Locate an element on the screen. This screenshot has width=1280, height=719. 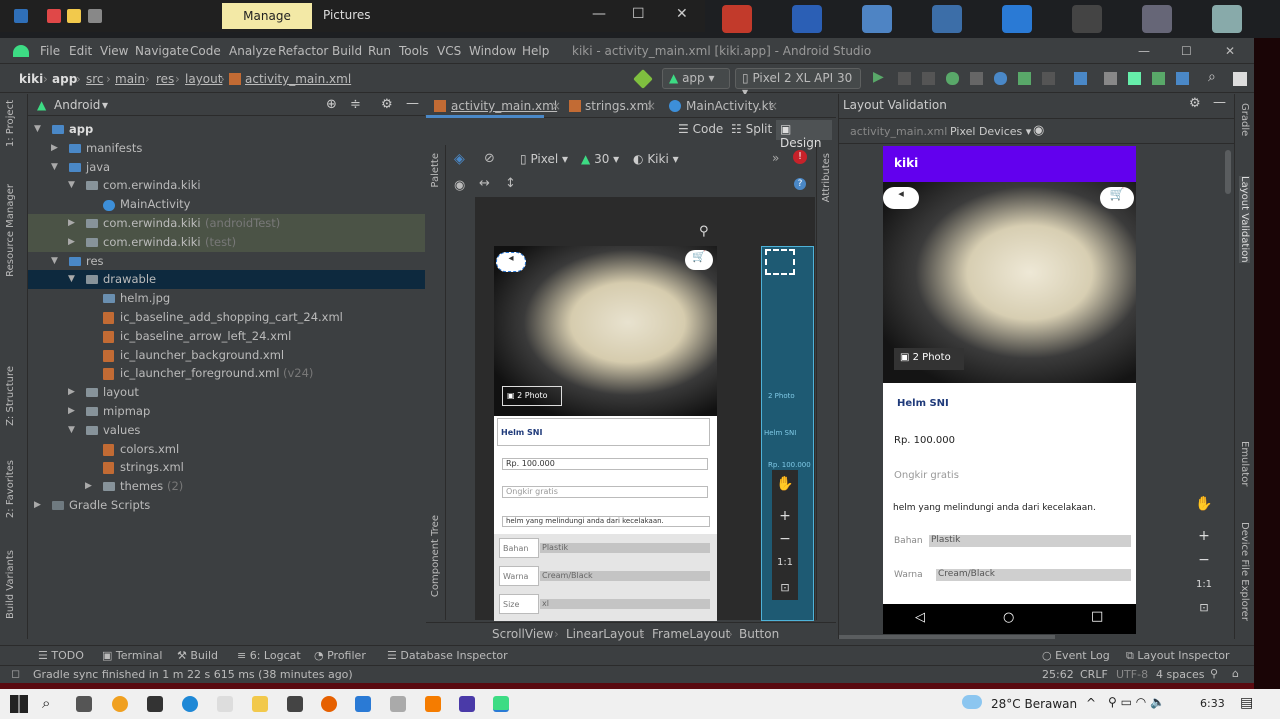
path-scrollview: ScrollView is located at coordinates (522, 634).